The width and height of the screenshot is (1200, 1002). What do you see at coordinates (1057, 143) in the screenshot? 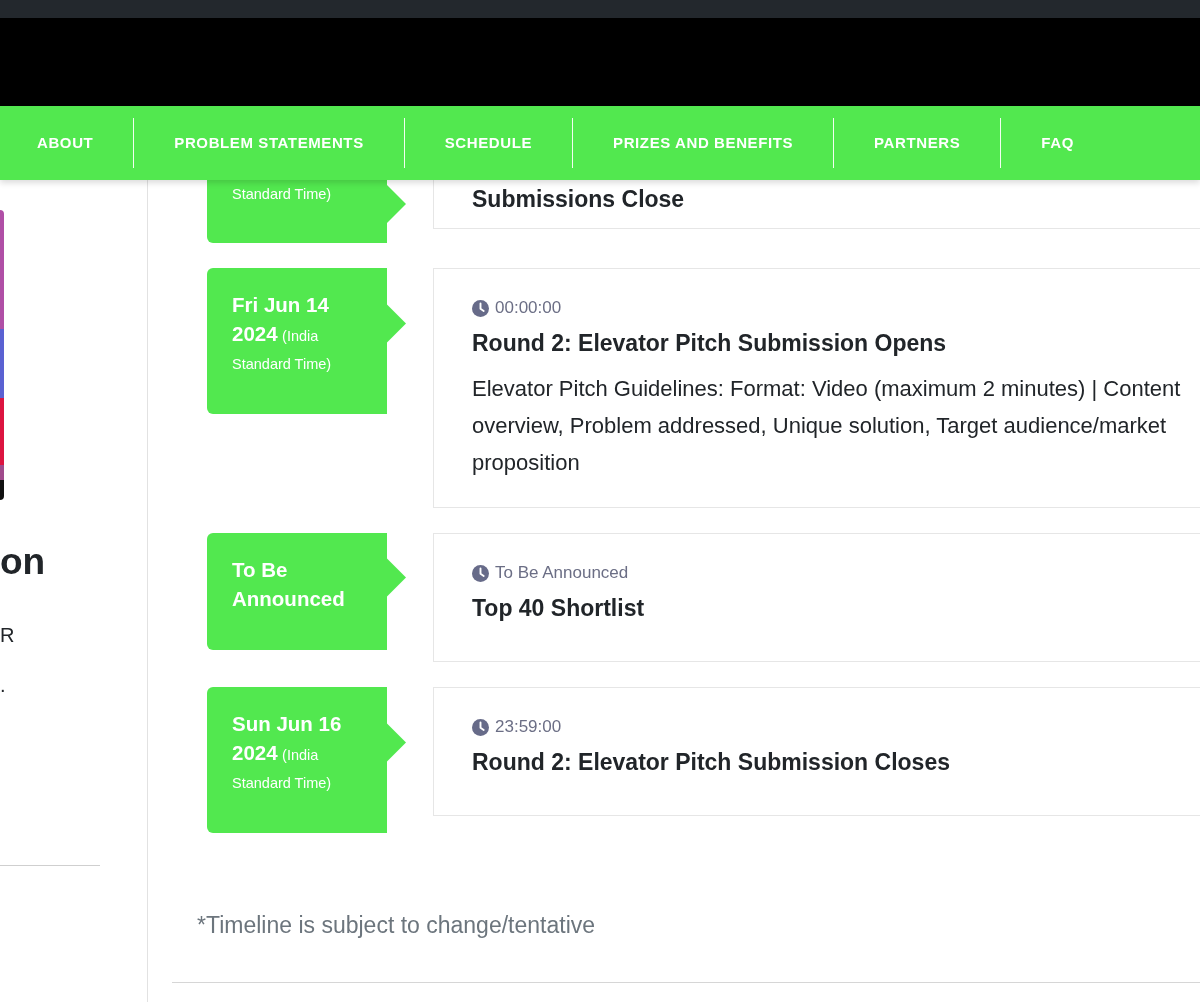
I see `nav-link: FAQ` at bounding box center [1057, 143].